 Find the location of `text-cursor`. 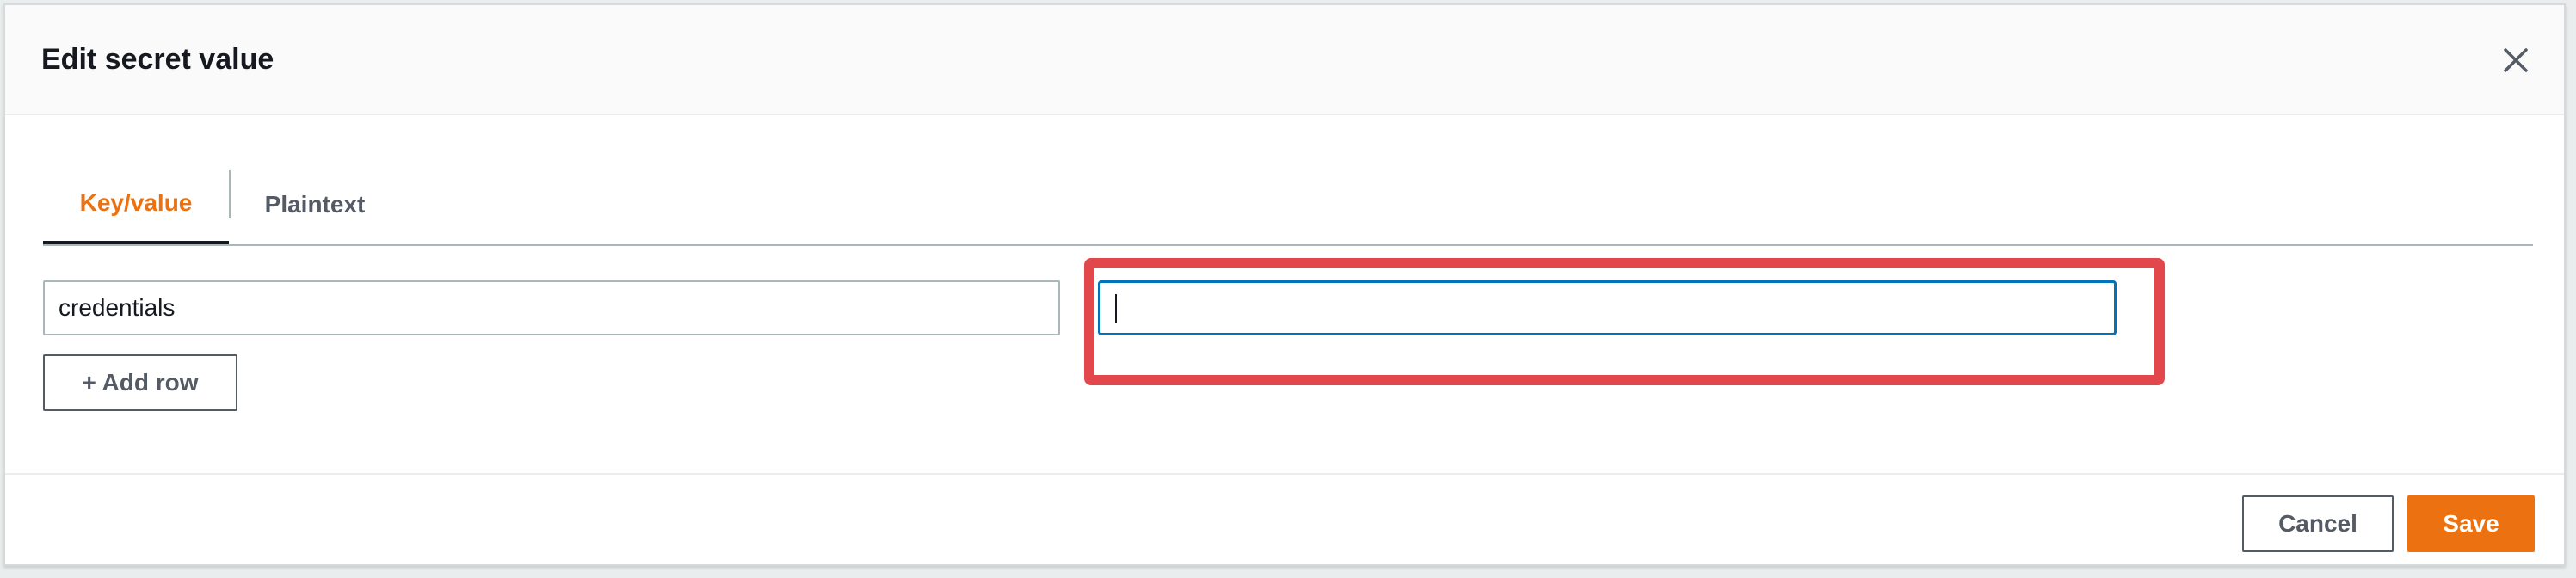

text-cursor is located at coordinates (1116, 308).